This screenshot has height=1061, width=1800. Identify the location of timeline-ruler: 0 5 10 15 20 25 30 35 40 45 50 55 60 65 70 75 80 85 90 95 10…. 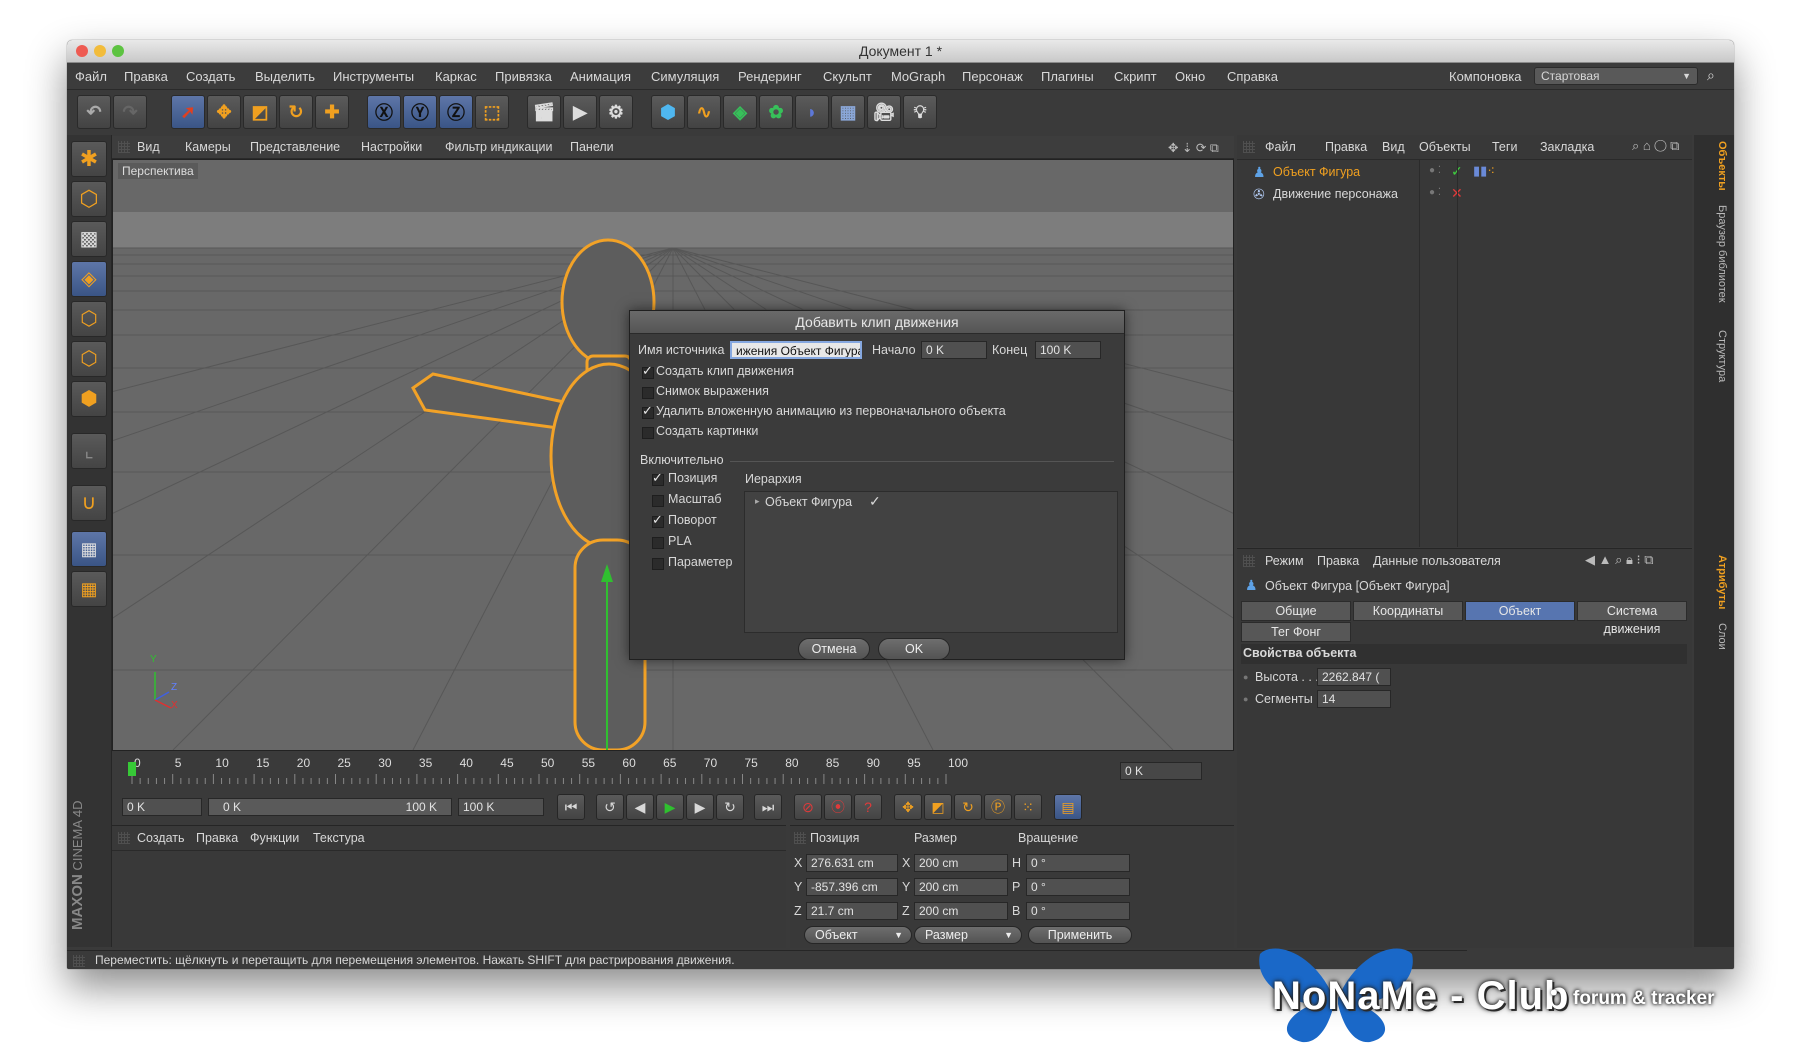
(673, 771).